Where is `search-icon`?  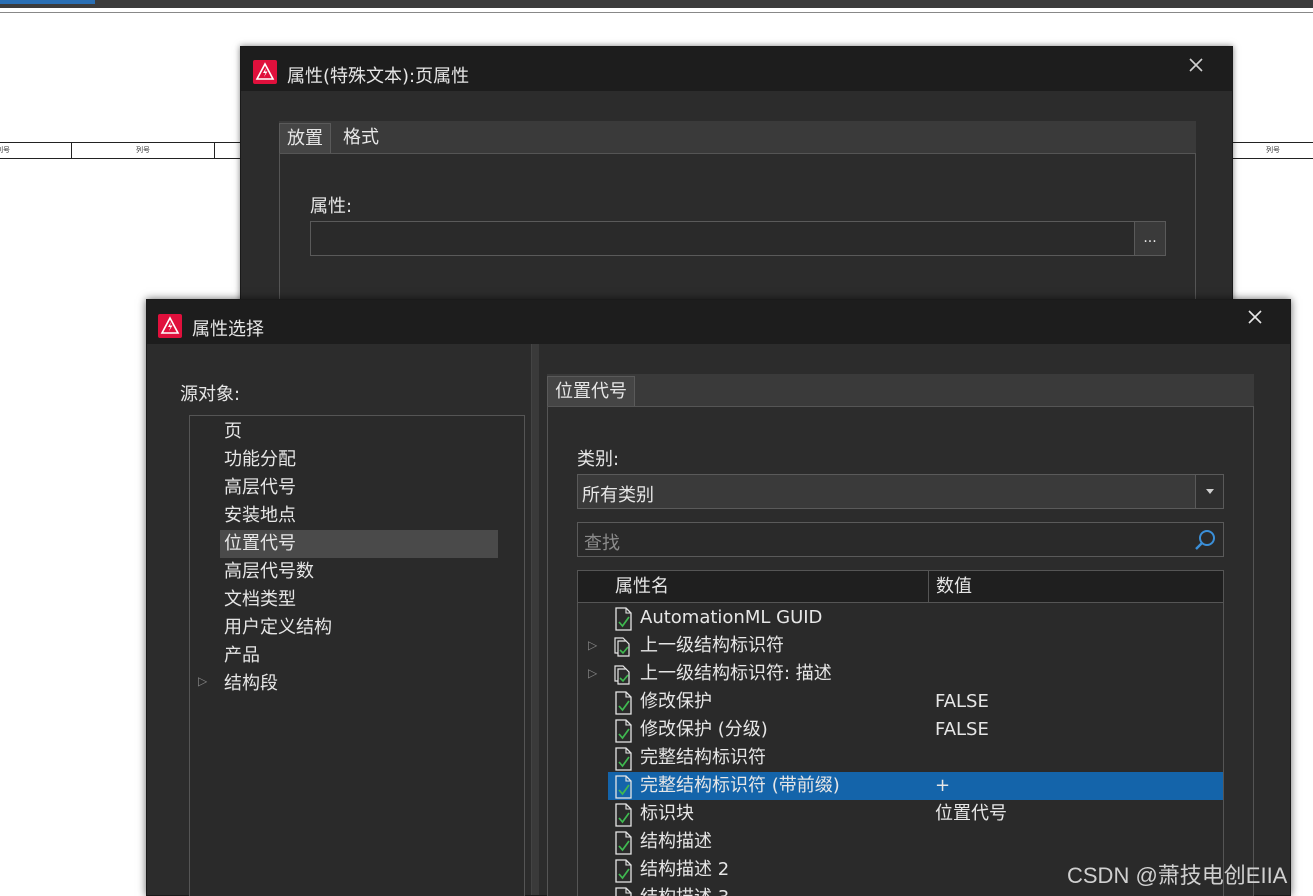 search-icon is located at coordinates (1205, 540).